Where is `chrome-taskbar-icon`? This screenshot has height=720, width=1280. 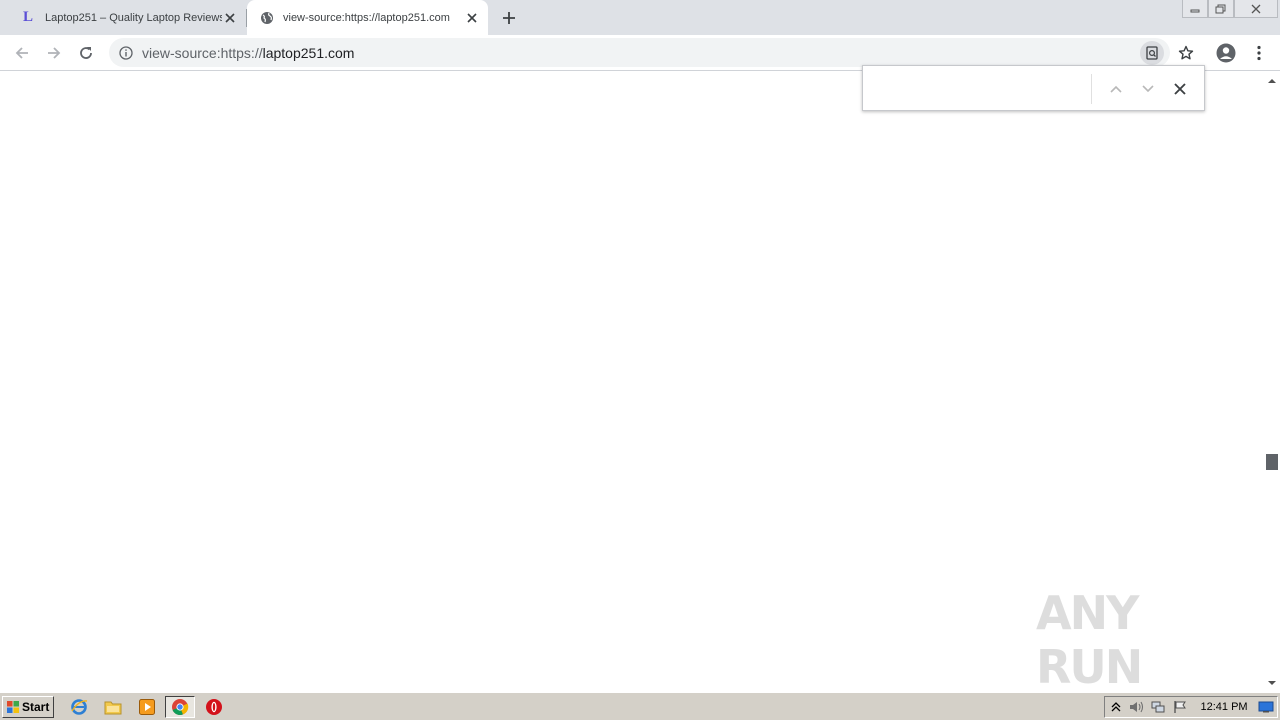 chrome-taskbar-icon is located at coordinates (180, 707).